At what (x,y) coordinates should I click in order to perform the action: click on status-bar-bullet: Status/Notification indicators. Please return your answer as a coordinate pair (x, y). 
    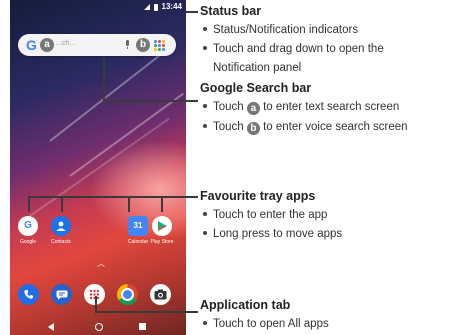
    Looking at the image, I should click on (279, 30).